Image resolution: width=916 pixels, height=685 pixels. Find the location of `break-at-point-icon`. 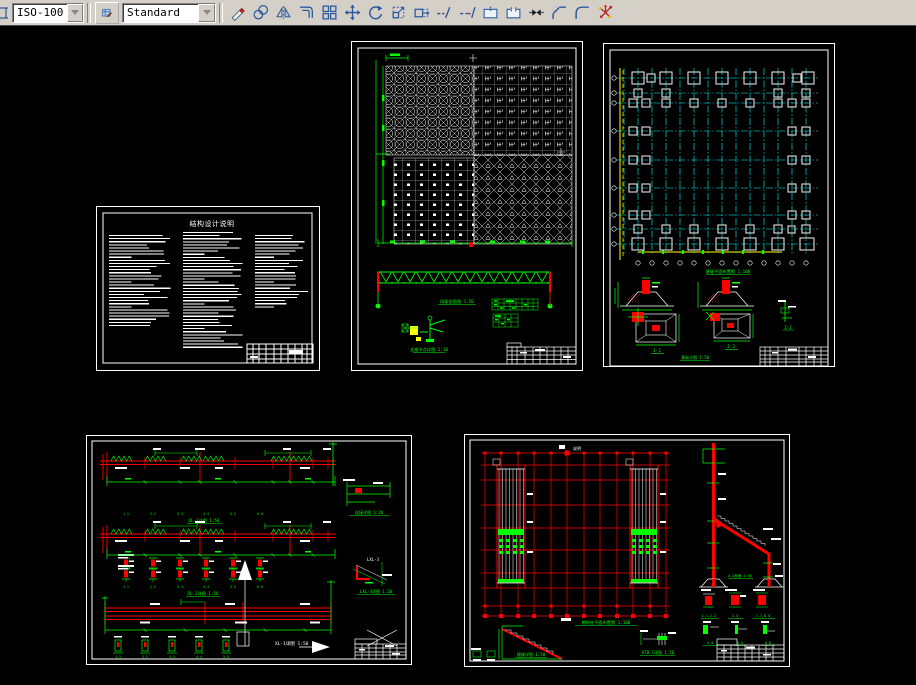

break-at-point-icon is located at coordinates (490, 12).